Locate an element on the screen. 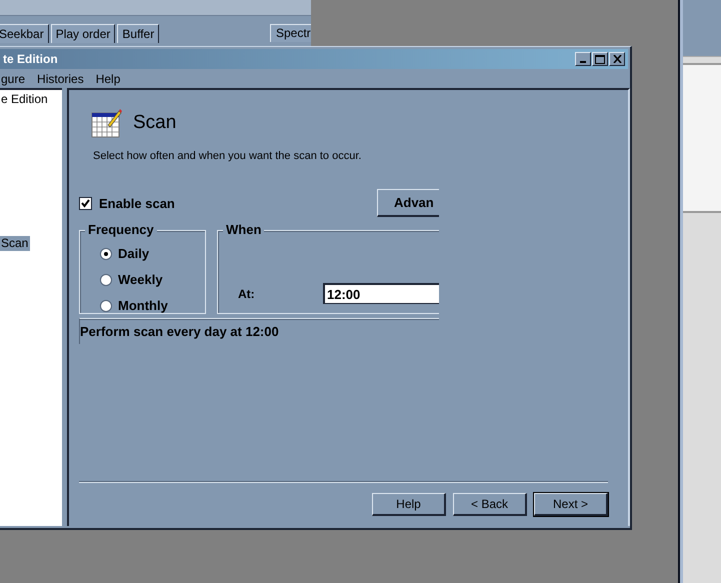 This screenshot has height=583, width=721. wizard-button: Next > is located at coordinates (571, 504).